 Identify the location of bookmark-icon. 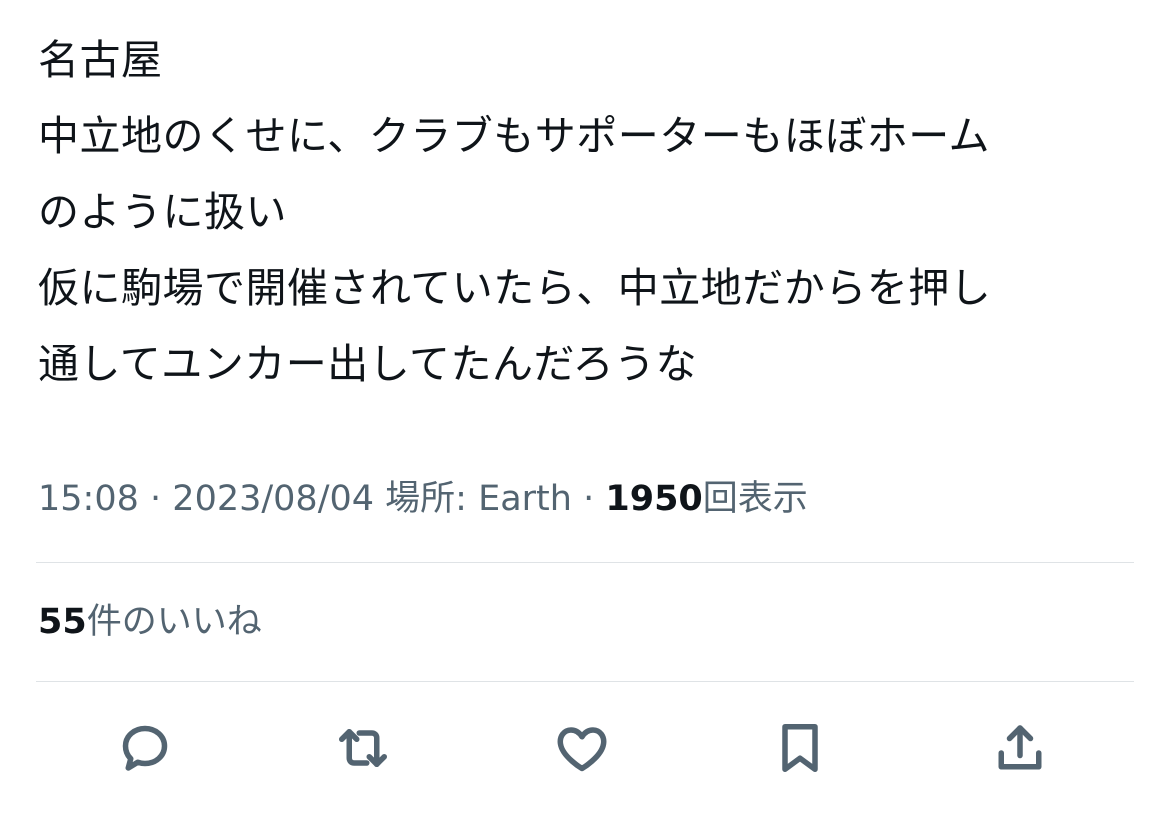
(800, 748).